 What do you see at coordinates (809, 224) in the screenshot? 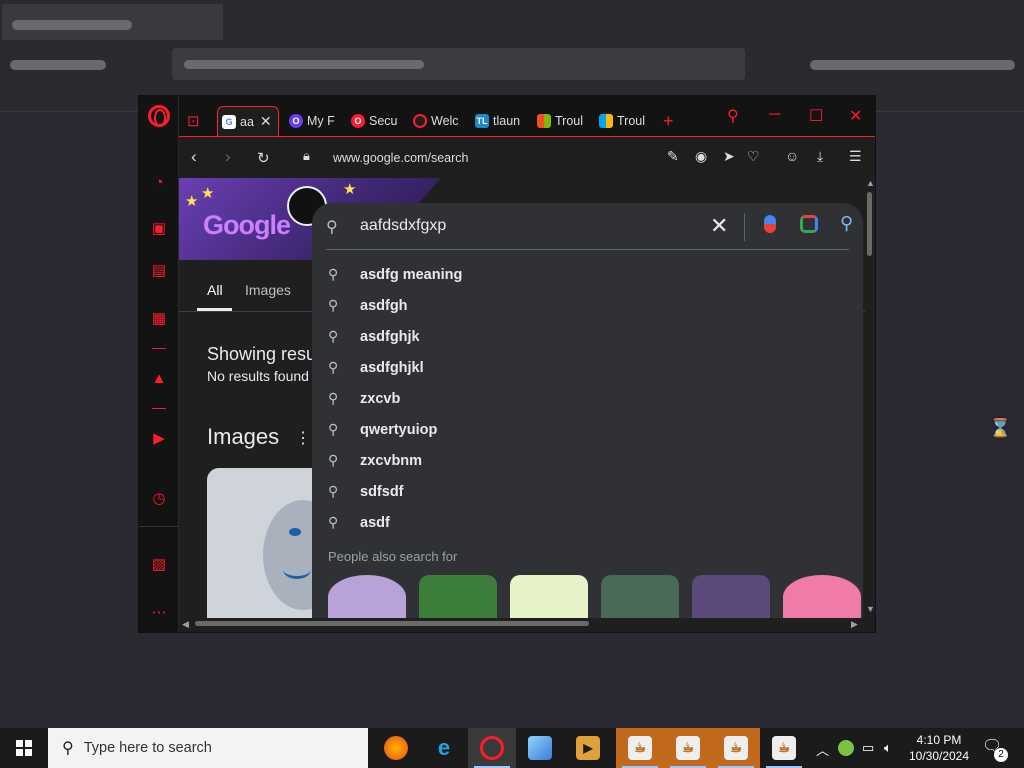
I see `google-lens-icon` at bounding box center [809, 224].